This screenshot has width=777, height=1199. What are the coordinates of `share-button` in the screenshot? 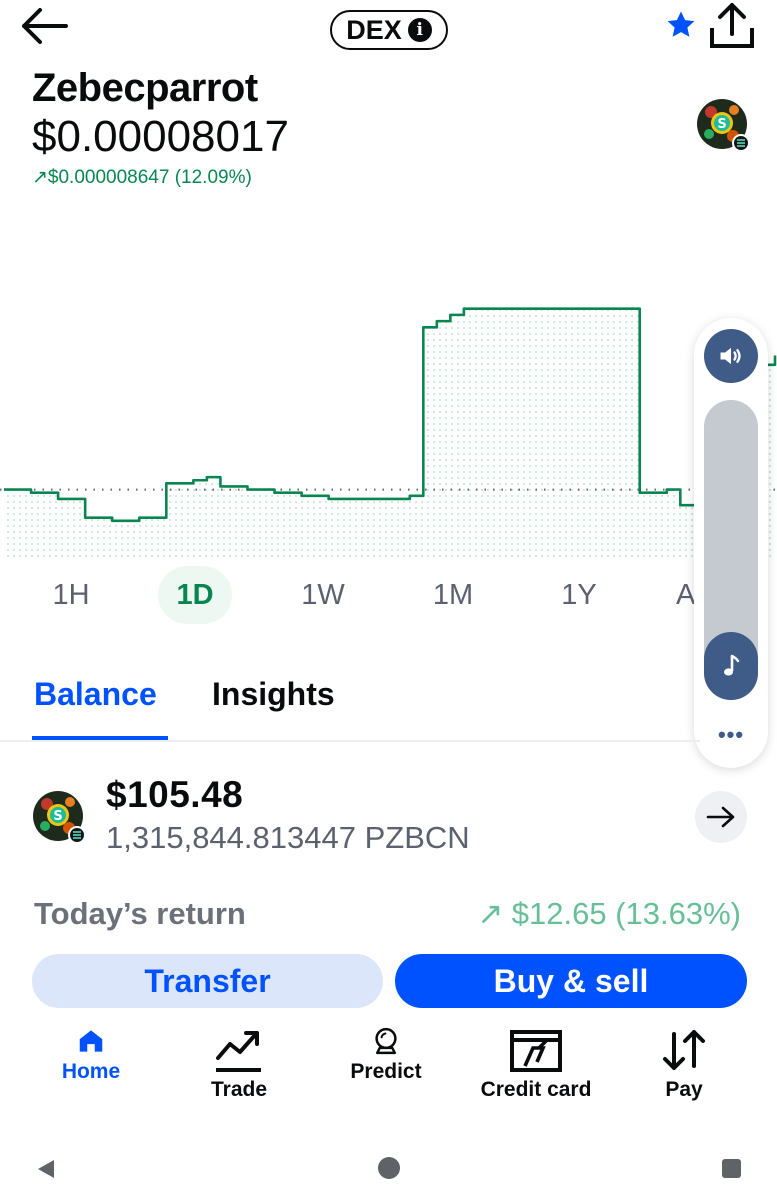 It's located at (732, 26).